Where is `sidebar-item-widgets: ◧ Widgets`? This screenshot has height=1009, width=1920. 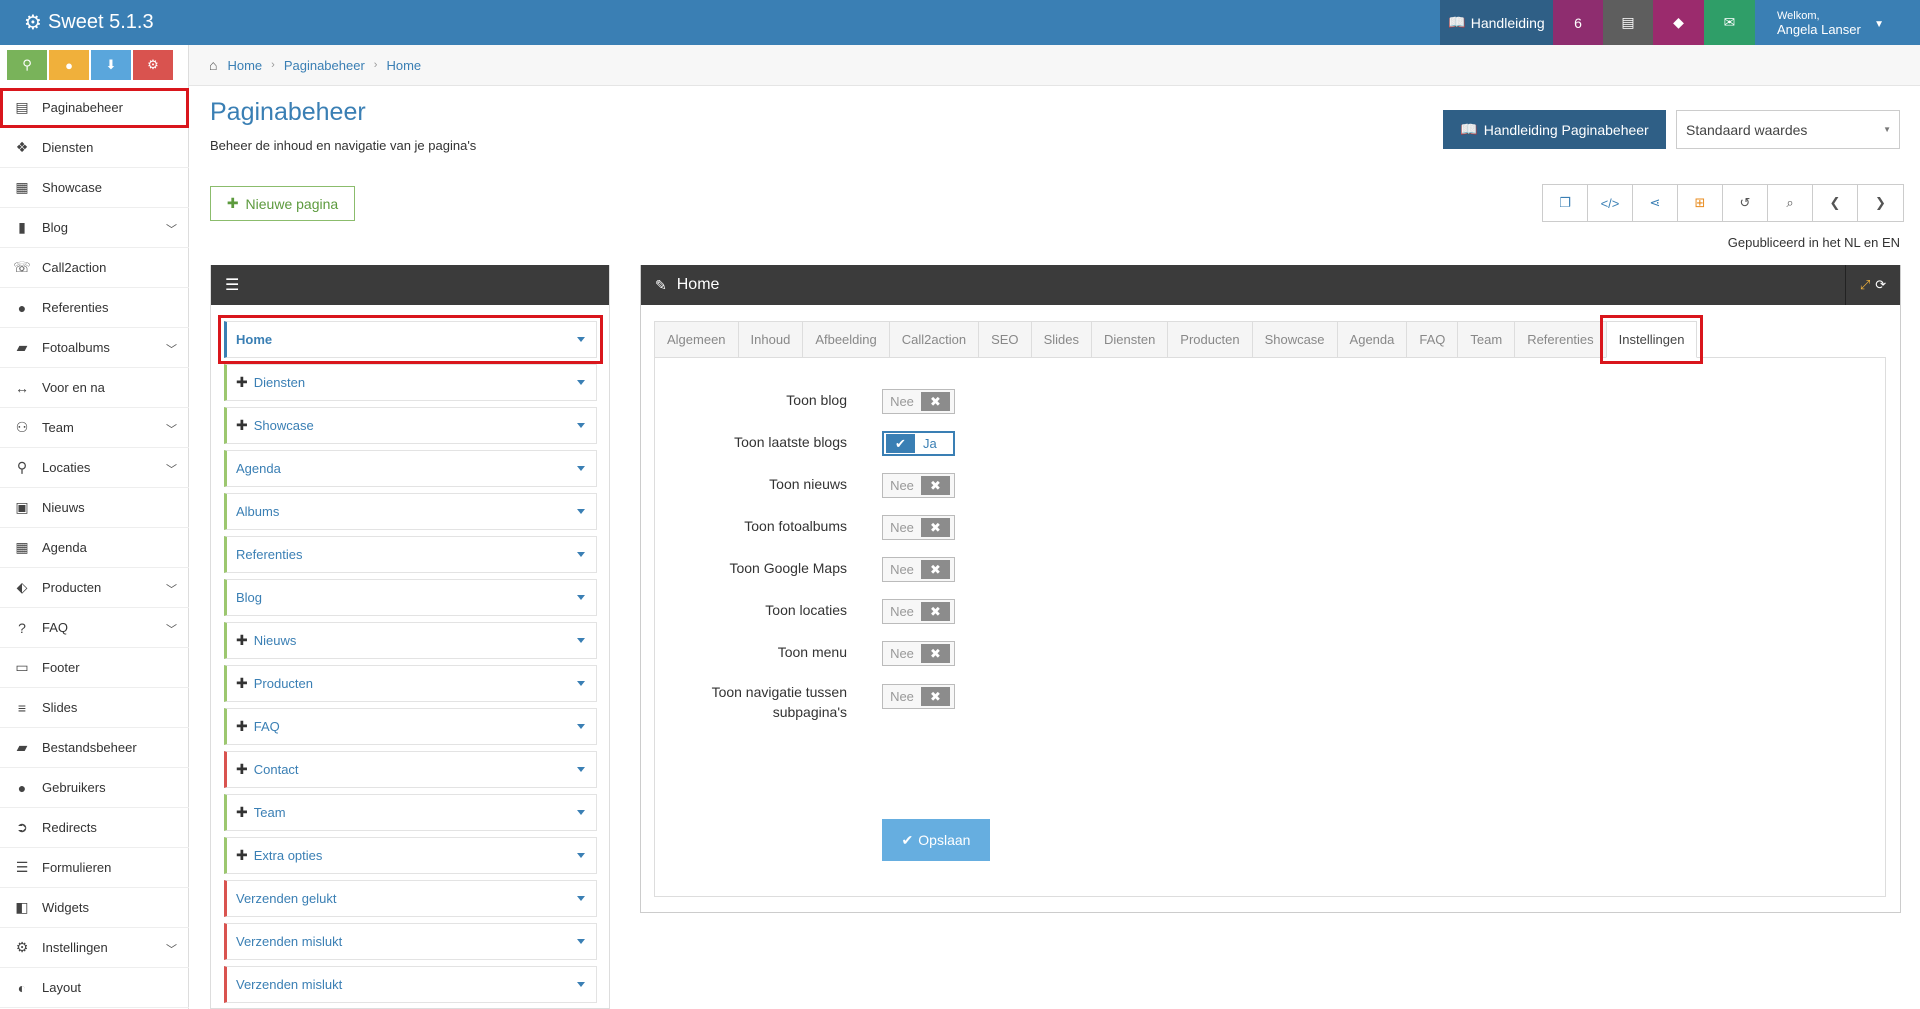 sidebar-item-widgets: ◧ Widgets is located at coordinates (94, 908).